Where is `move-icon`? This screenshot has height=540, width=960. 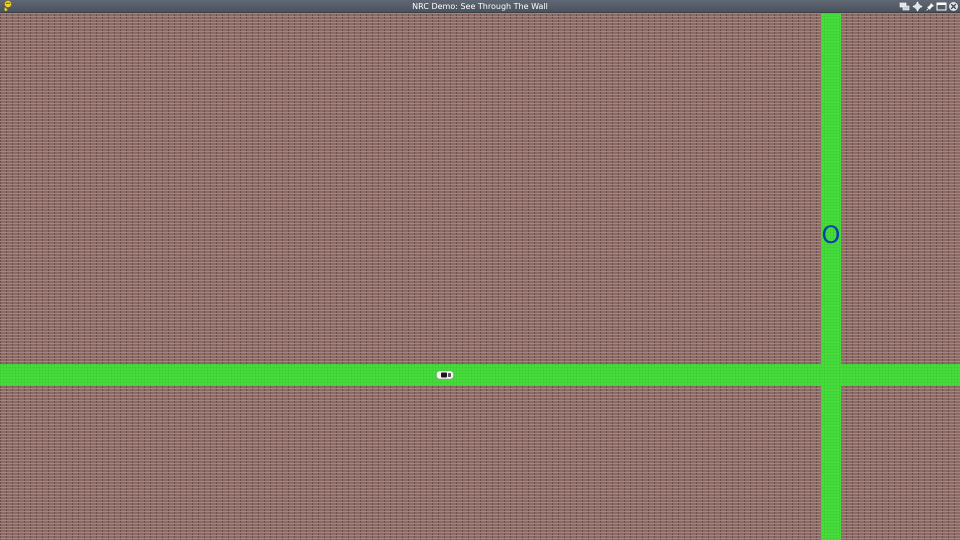
move-icon is located at coordinates (917, 6).